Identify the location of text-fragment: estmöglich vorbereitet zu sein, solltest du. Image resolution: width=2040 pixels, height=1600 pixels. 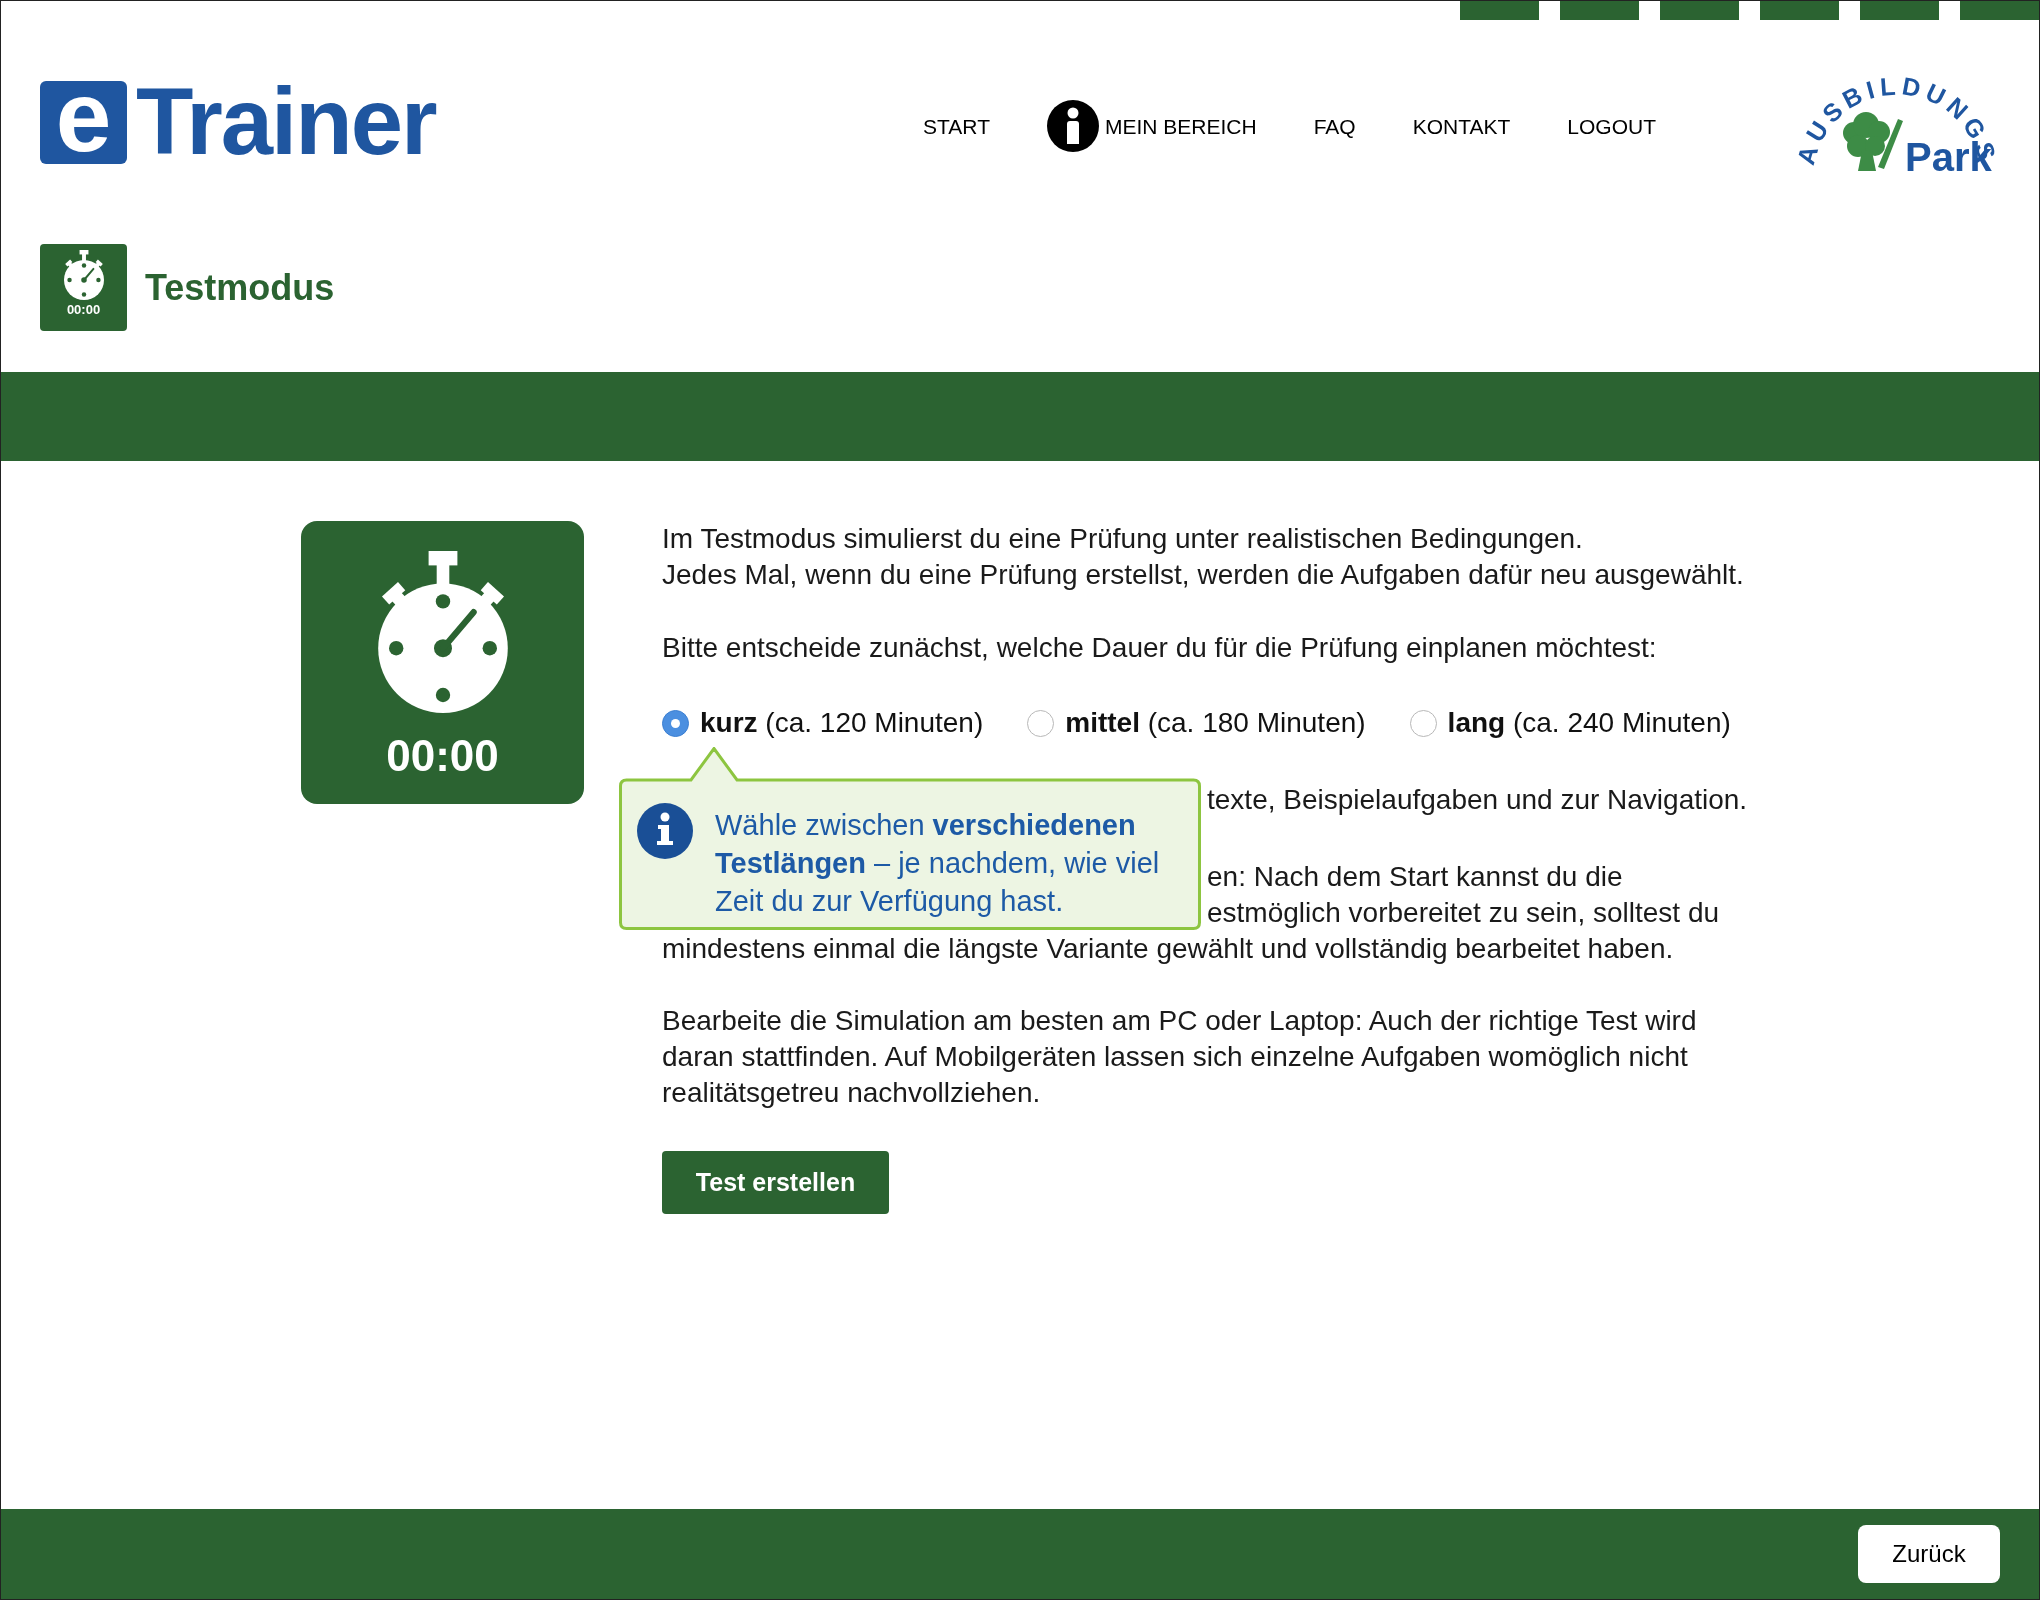
(1463, 913).